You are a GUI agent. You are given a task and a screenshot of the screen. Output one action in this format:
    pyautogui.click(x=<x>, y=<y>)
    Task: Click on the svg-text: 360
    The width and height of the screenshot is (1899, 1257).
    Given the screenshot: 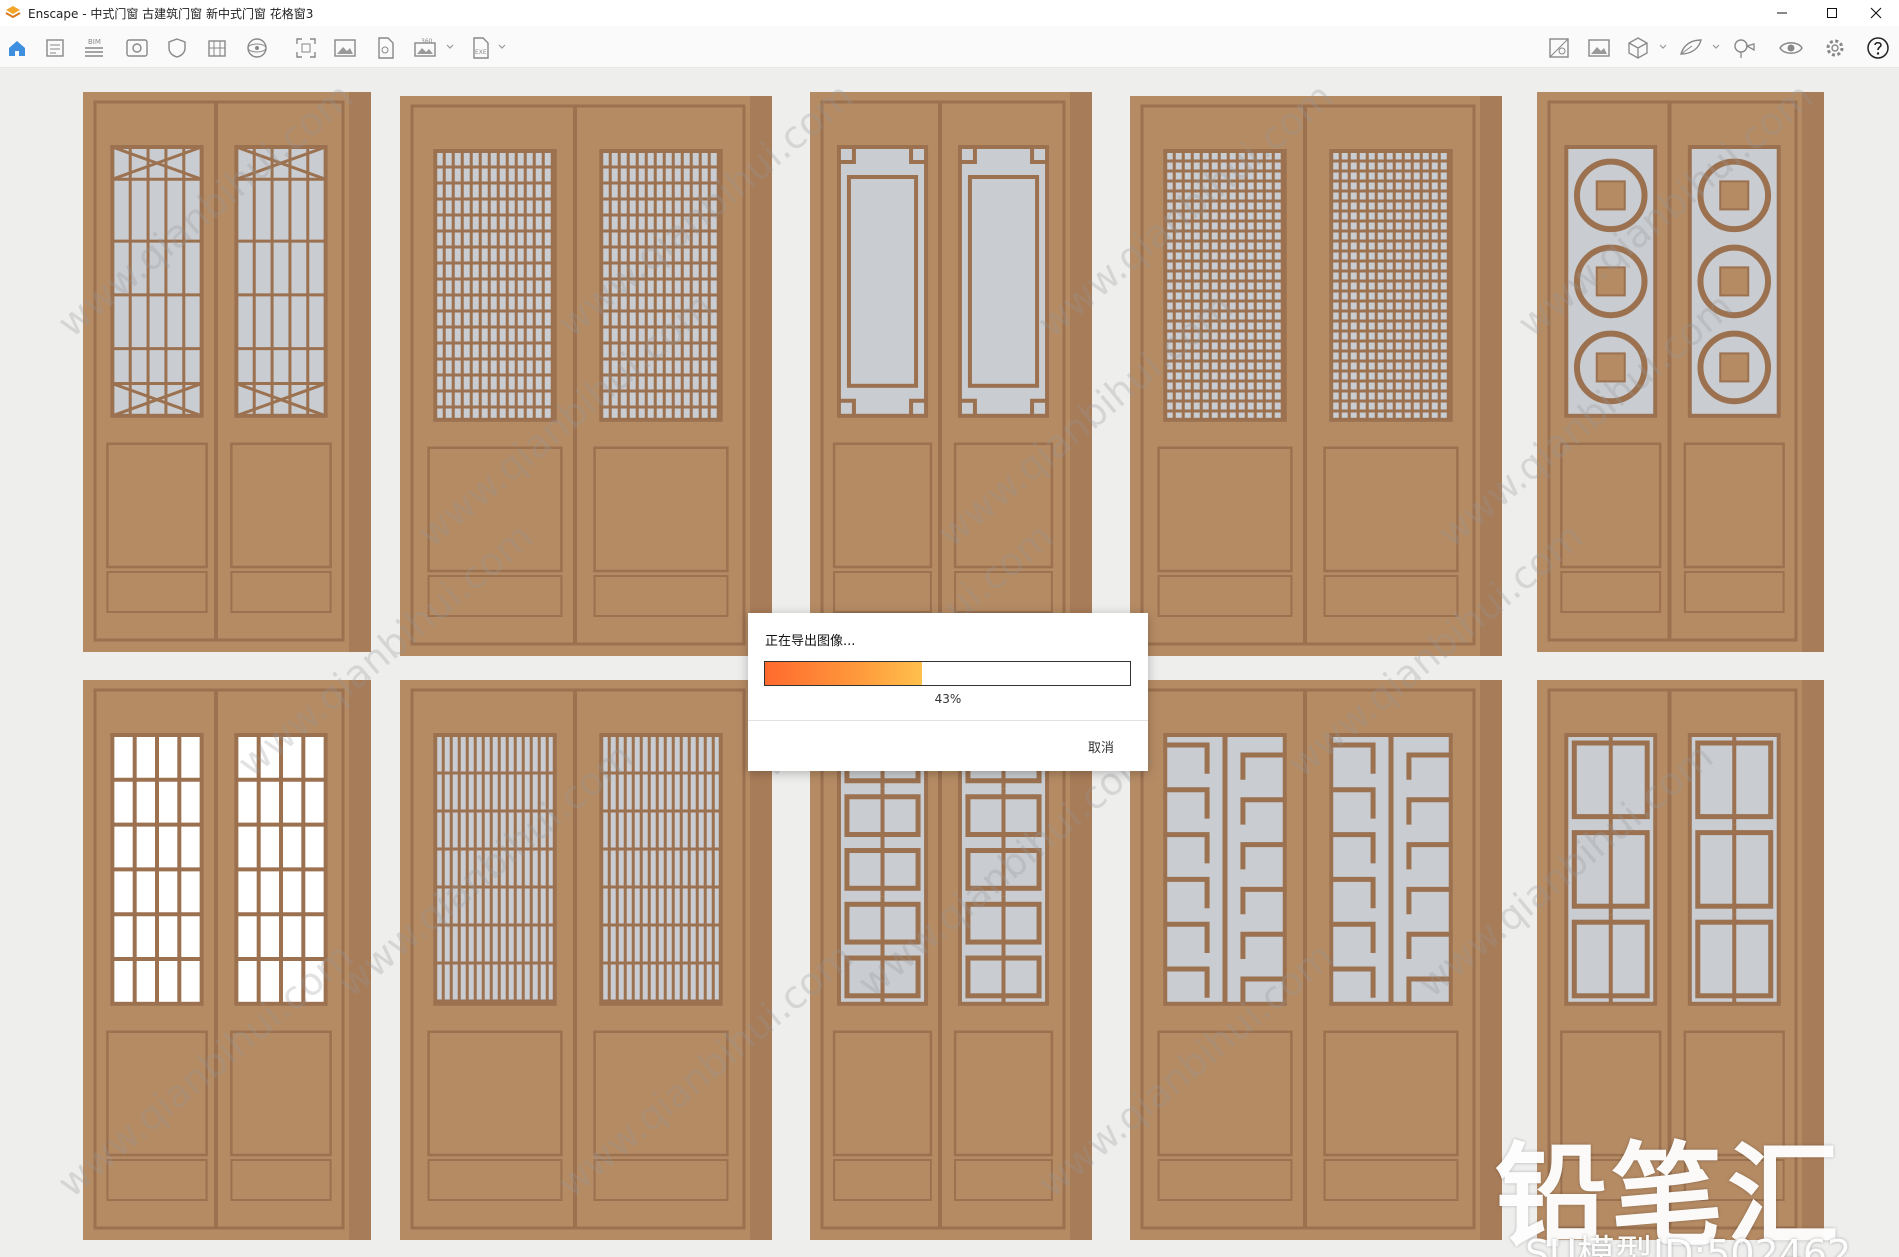 What is the action you would take?
    pyautogui.click(x=427, y=41)
    